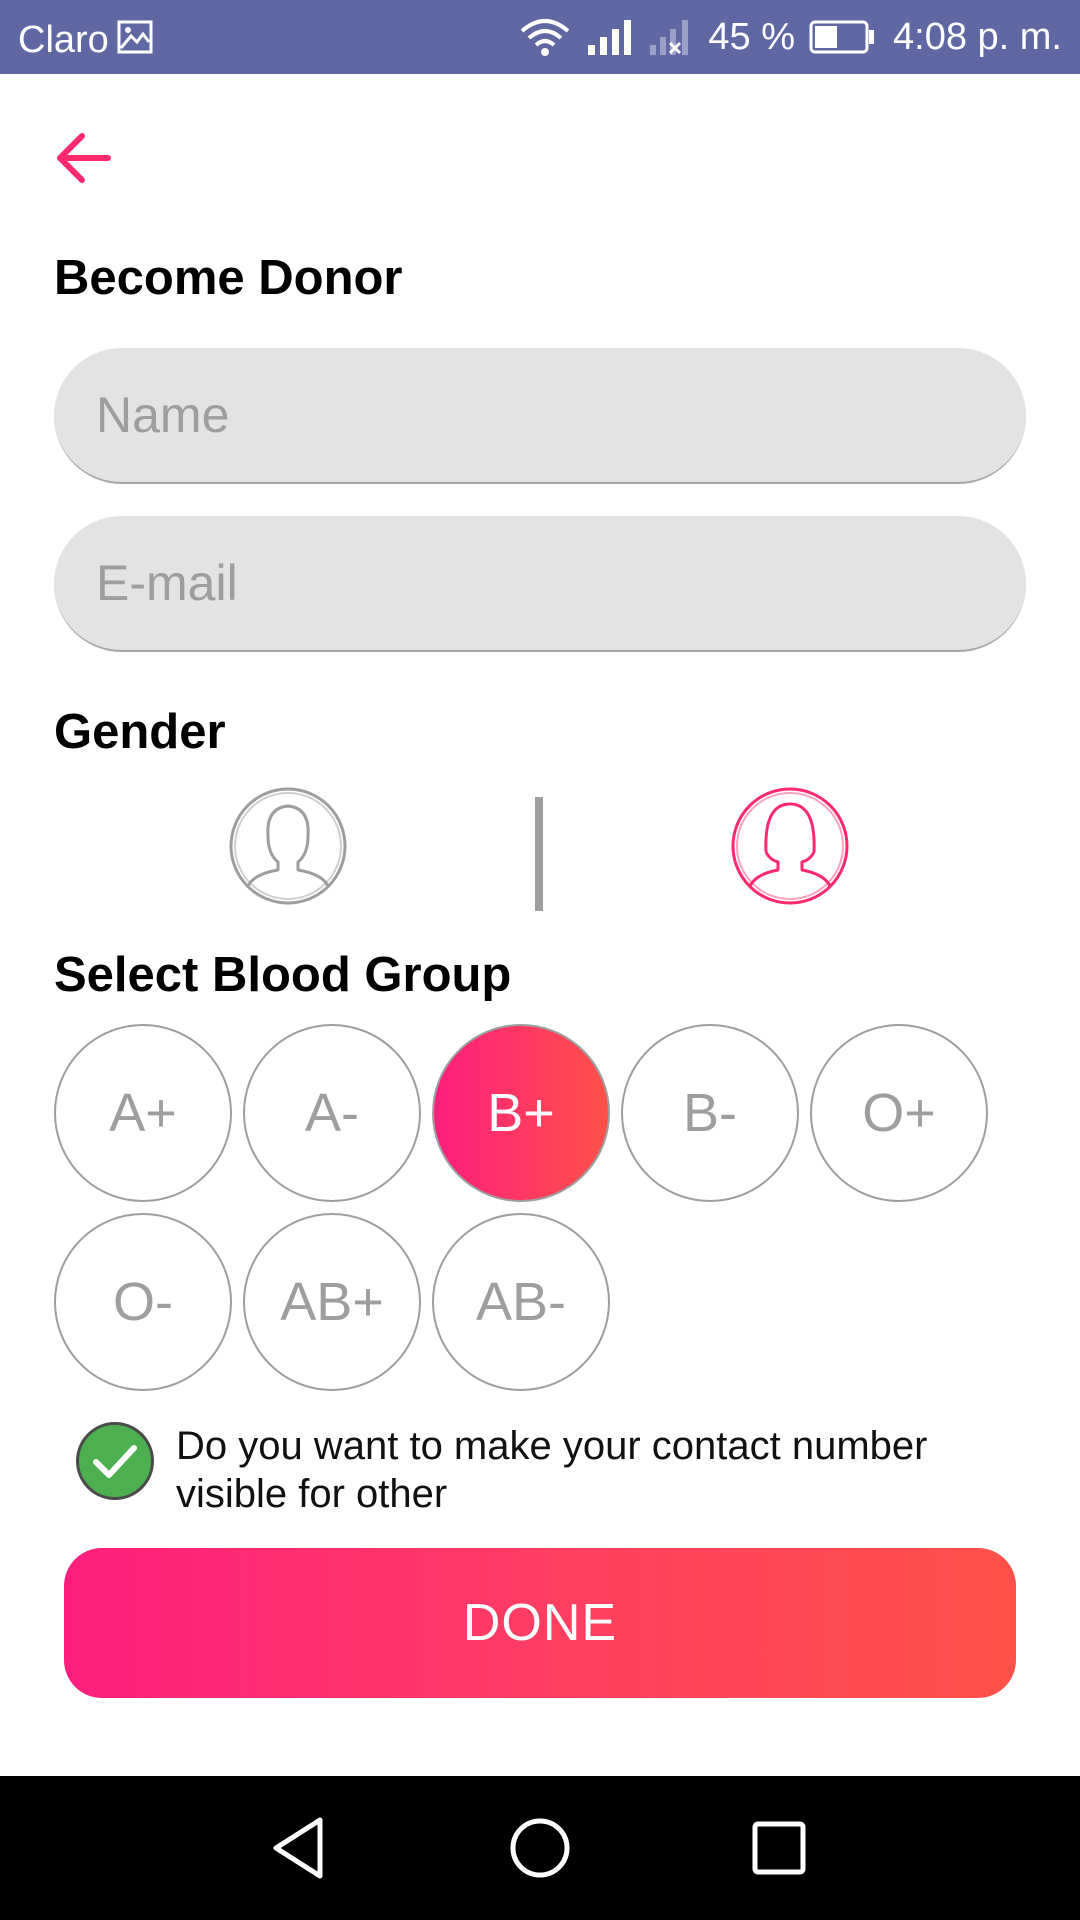  I want to click on triangle-back-icon, so click(302, 1848).